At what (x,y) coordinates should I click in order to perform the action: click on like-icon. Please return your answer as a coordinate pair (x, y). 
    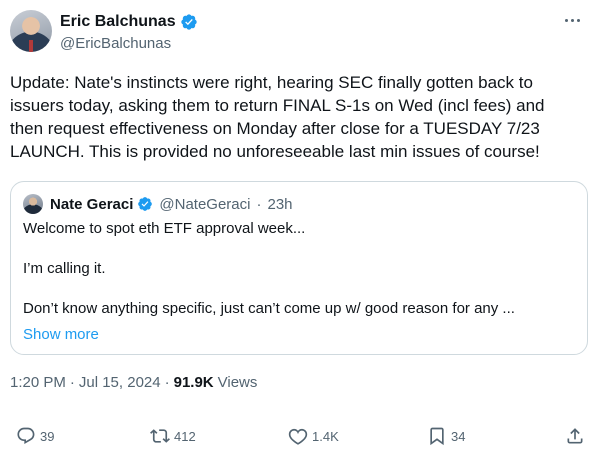
    Looking at the image, I should click on (298, 436).